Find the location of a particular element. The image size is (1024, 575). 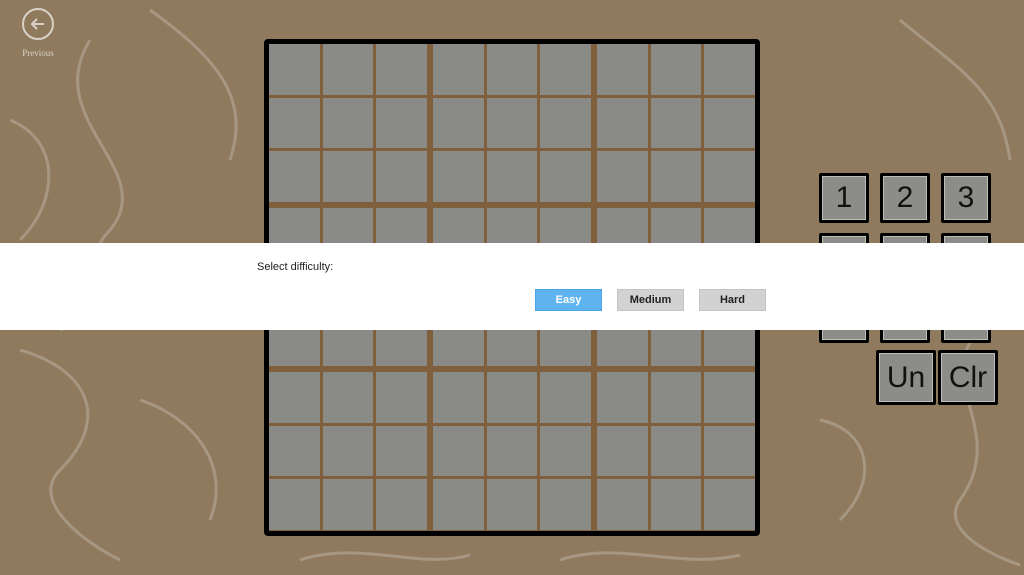

hard-button: Hard is located at coordinates (732, 300).